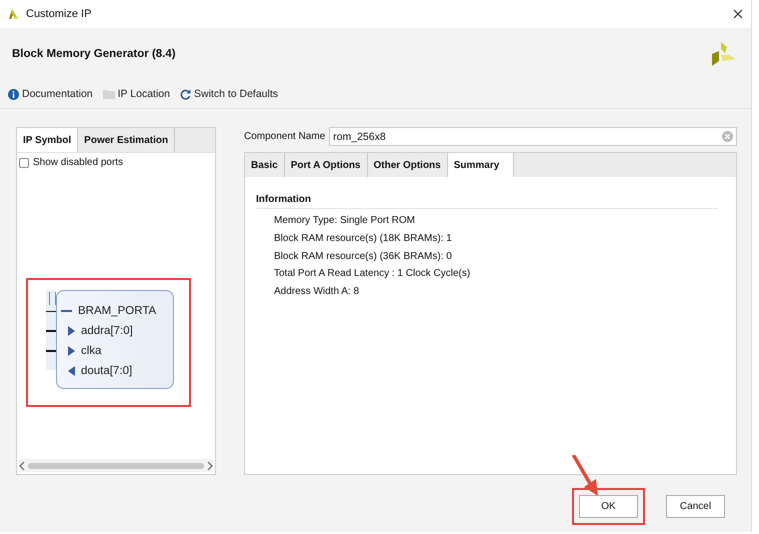  Describe the element at coordinates (136, 94) in the screenshot. I see `toolbar-link: IP Location` at that location.